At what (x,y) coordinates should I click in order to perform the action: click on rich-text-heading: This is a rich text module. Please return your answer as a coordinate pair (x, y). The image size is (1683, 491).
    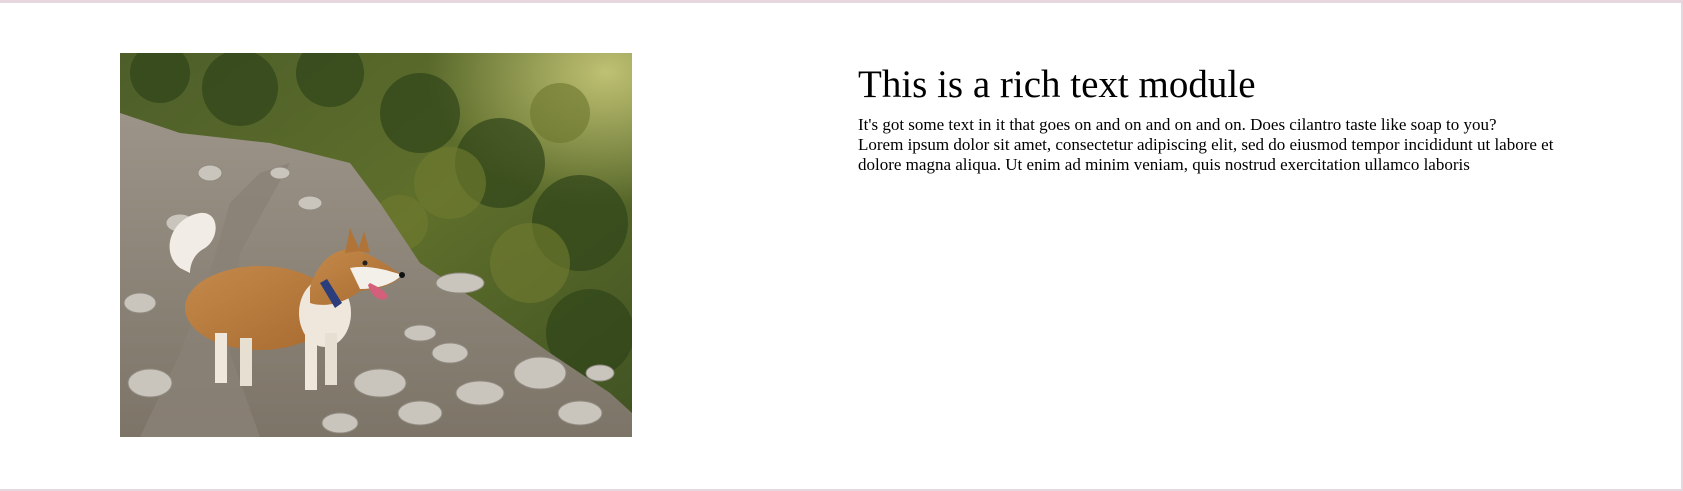
    Looking at the image, I should click on (1057, 84).